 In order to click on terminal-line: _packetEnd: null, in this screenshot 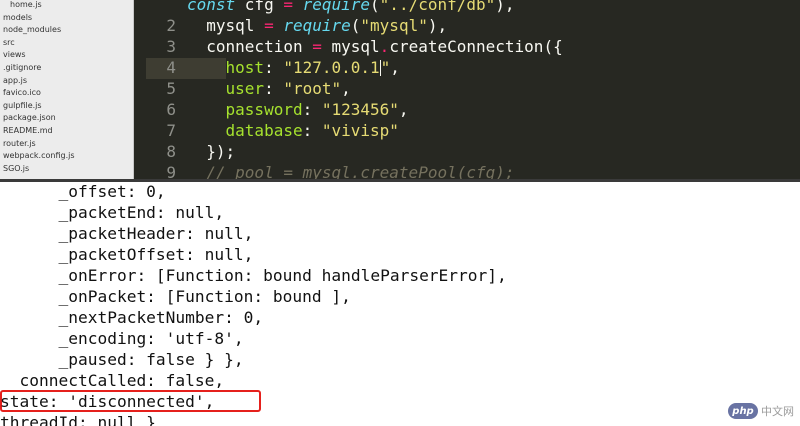, I will do `click(112, 212)`.